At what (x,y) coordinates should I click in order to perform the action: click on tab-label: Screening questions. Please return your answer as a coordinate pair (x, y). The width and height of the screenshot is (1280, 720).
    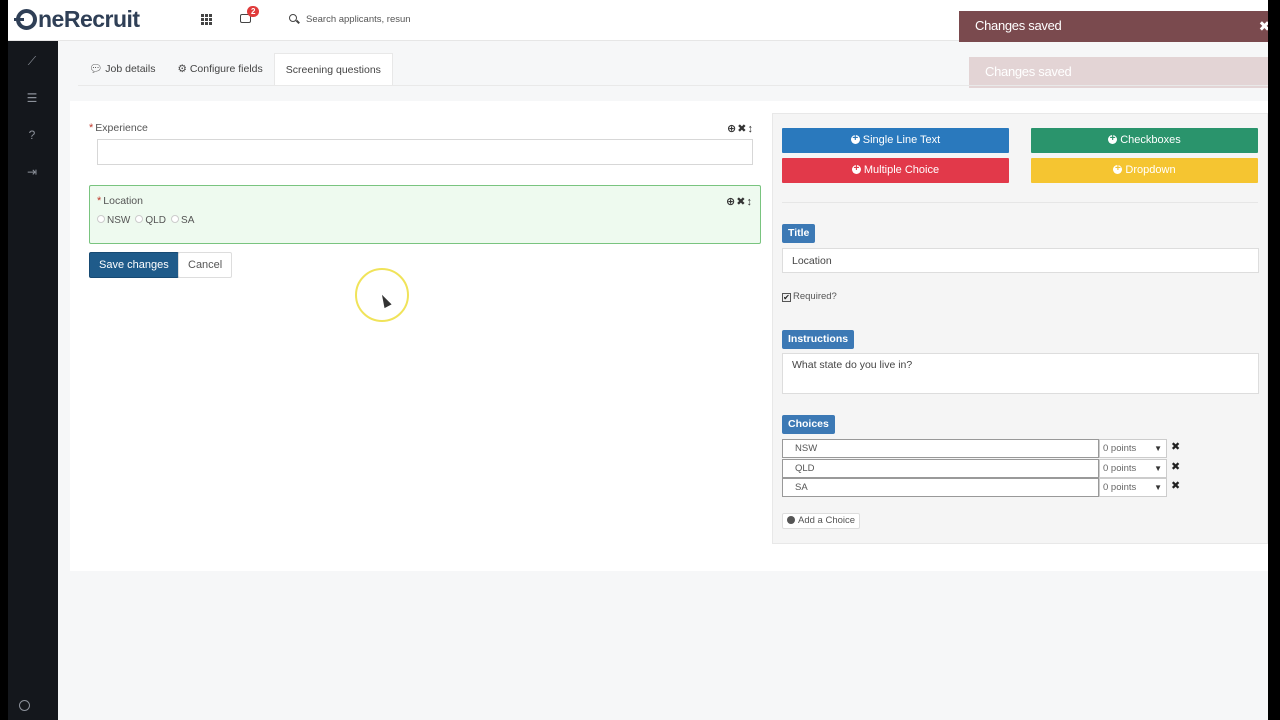
    Looking at the image, I should click on (333, 70).